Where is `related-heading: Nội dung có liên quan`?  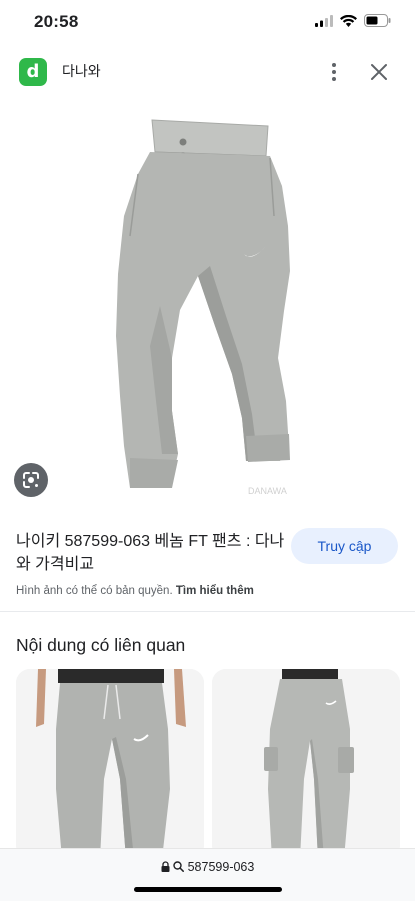
related-heading: Nội dung có liên quan is located at coordinates (101, 645).